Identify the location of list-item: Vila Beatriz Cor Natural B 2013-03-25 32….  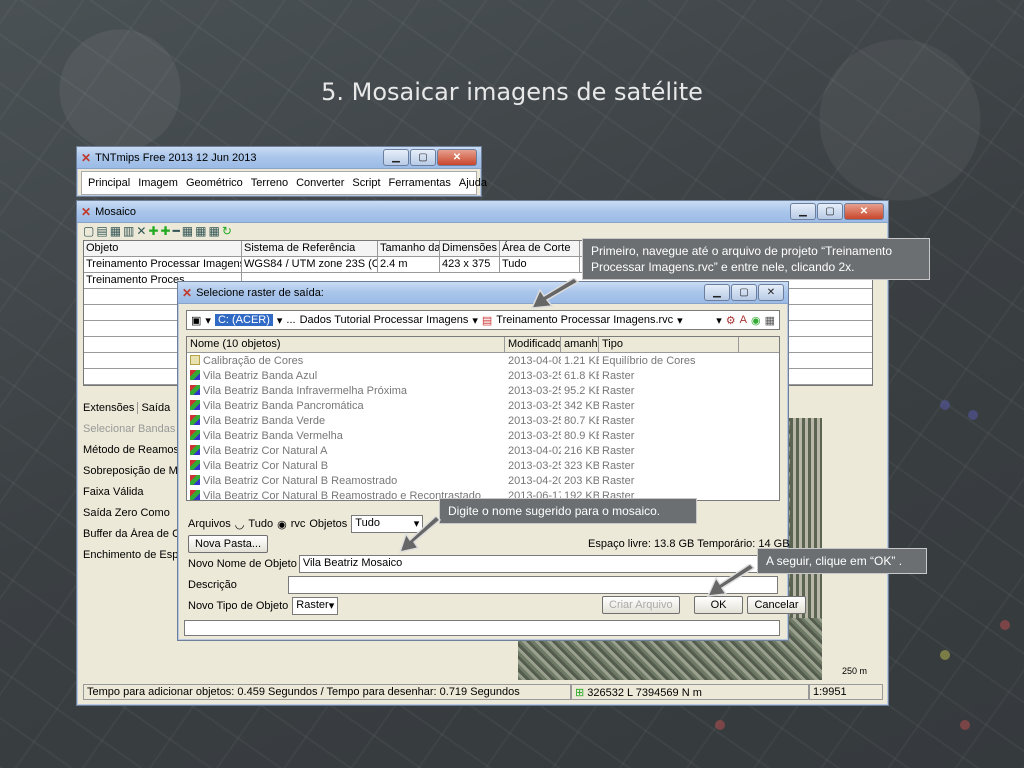
(483, 465).